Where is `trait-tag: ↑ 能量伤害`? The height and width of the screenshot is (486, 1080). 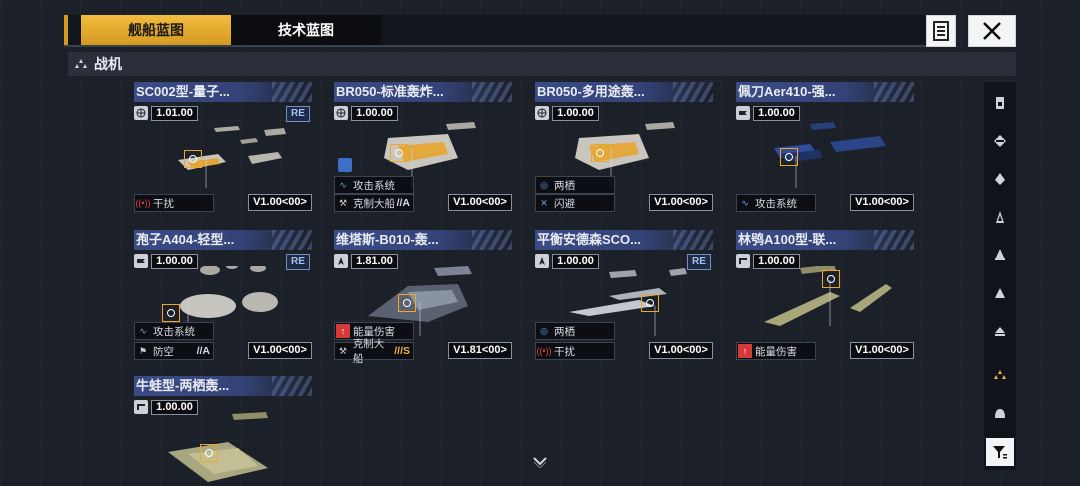 trait-tag: ↑ 能量伤害 is located at coordinates (776, 351).